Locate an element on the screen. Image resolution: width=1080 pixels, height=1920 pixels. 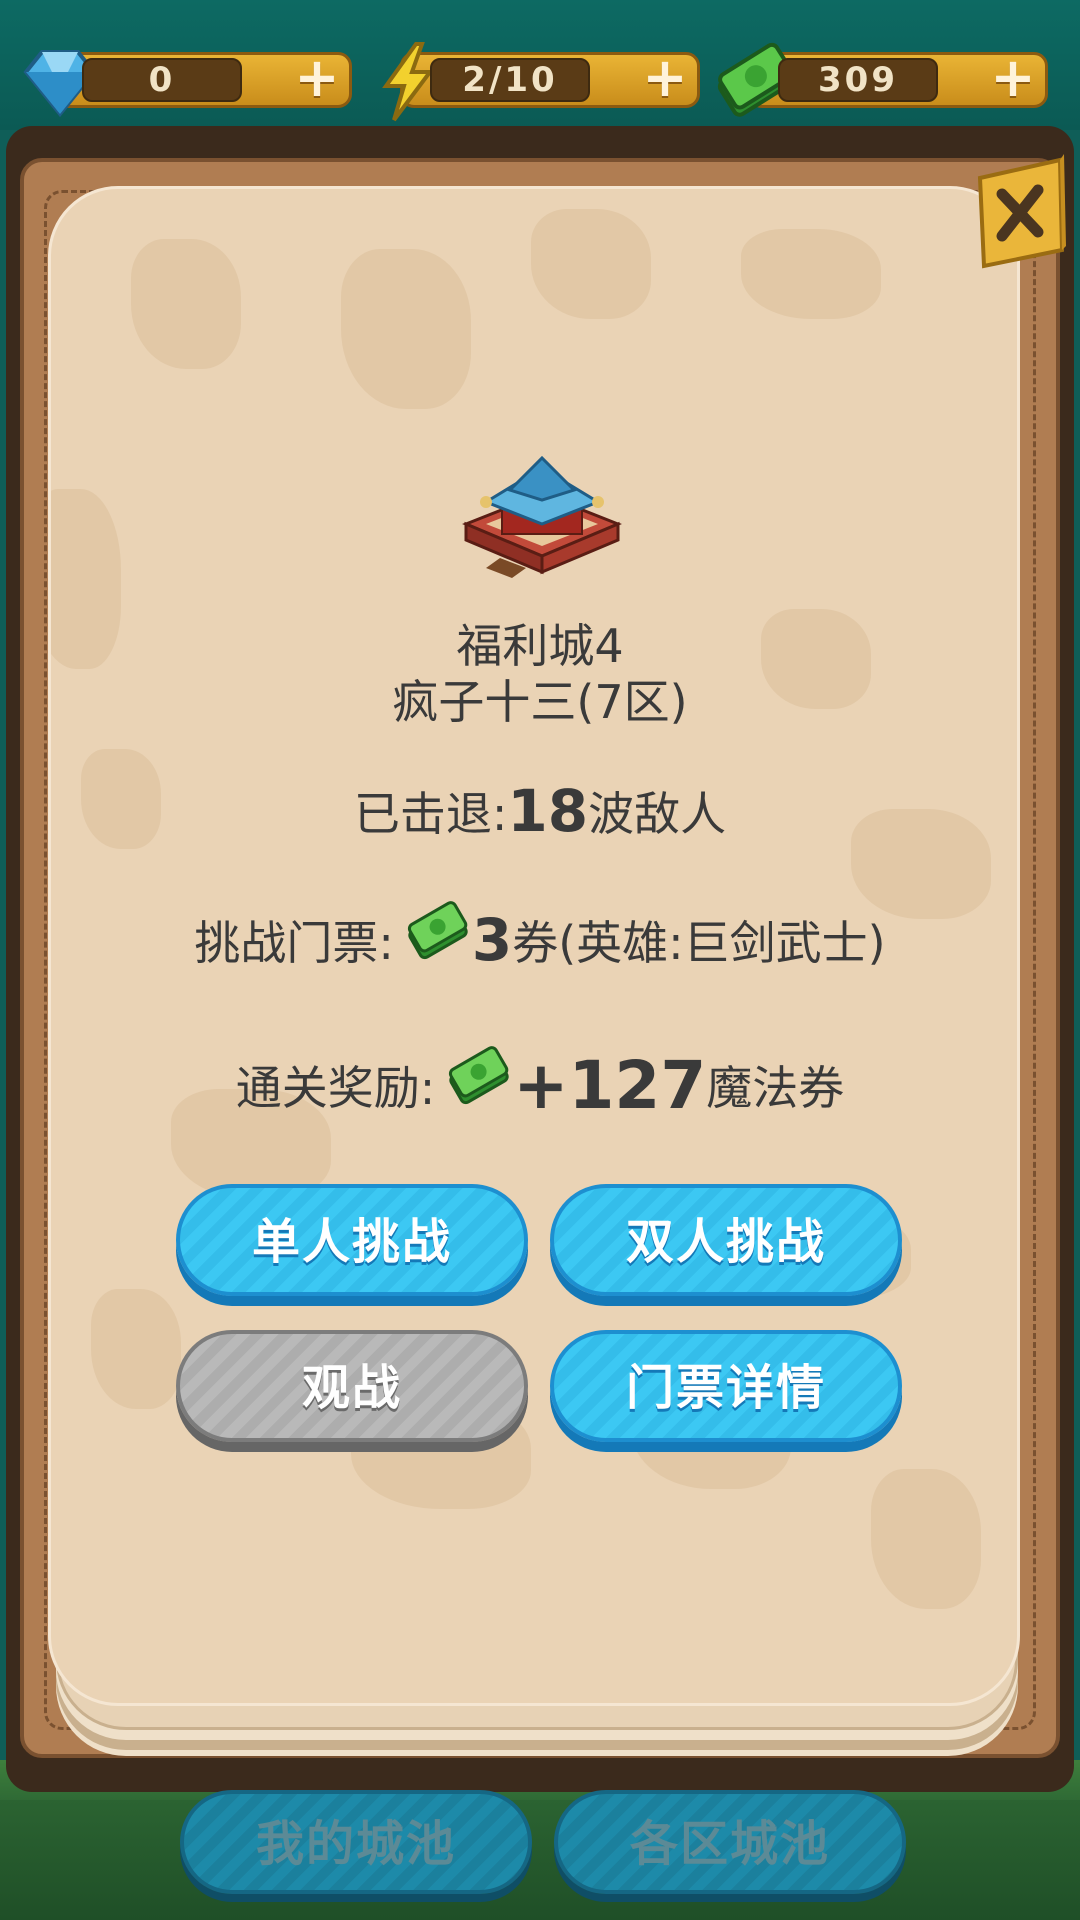
tab-all-cities: 各区城池 is located at coordinates (730, 1842).